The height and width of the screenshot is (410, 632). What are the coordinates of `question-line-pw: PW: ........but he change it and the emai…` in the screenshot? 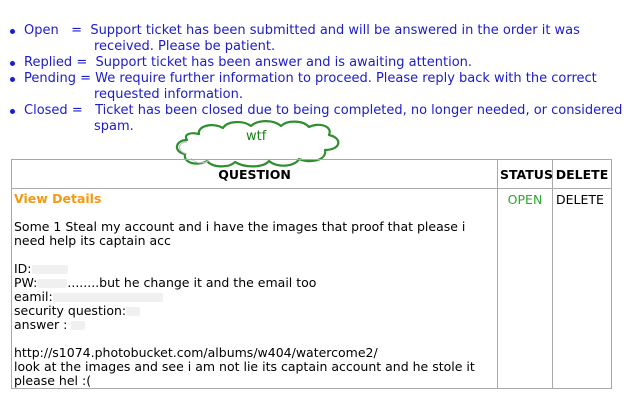 It's located at (254, 283).